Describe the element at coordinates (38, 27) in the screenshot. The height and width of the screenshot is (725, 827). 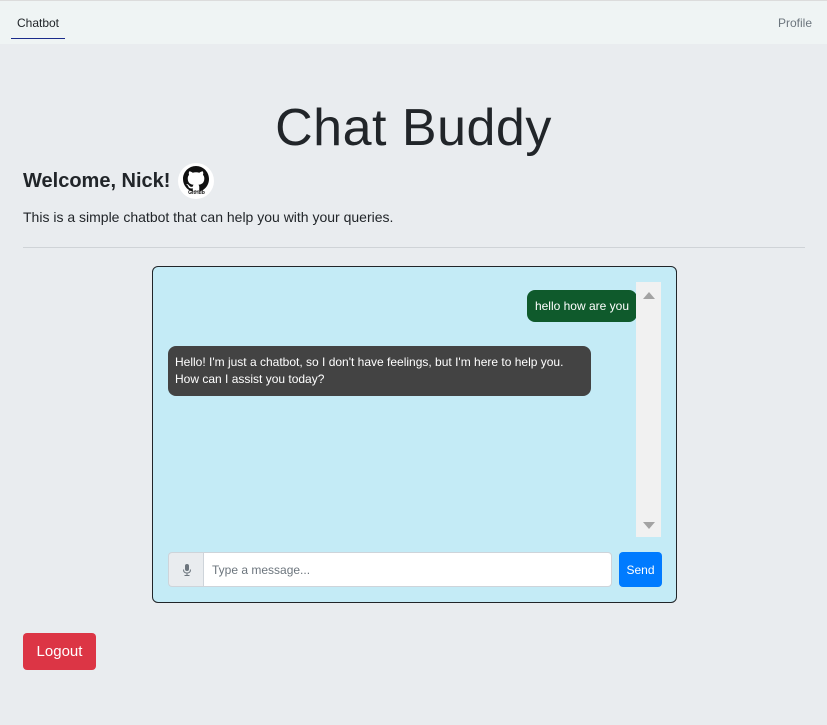
I see `tab-chatbot: Chatbot` at that location.